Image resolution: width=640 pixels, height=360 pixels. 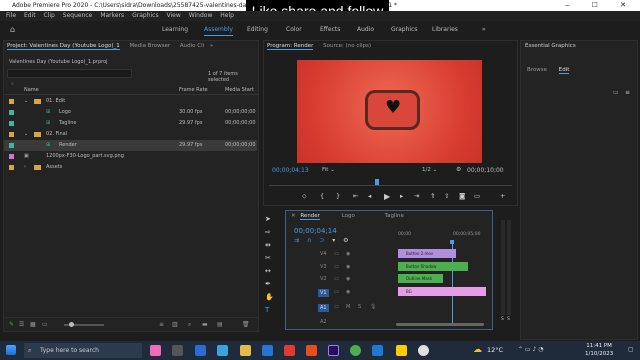 What do you see at coordinates (508, 319) in the screenshot?
I see `solo-right: S` at bounding box center [508, 319].